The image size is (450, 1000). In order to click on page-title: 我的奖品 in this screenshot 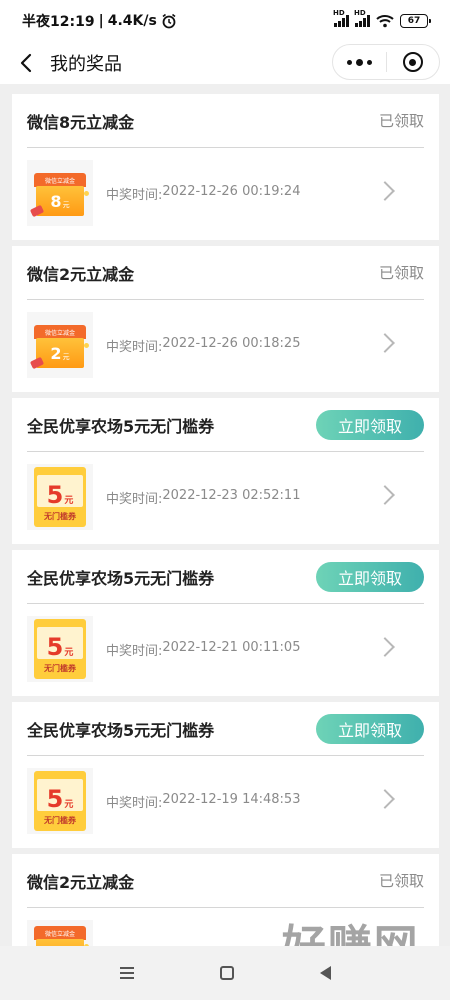, I will do `click(86, 64)`.